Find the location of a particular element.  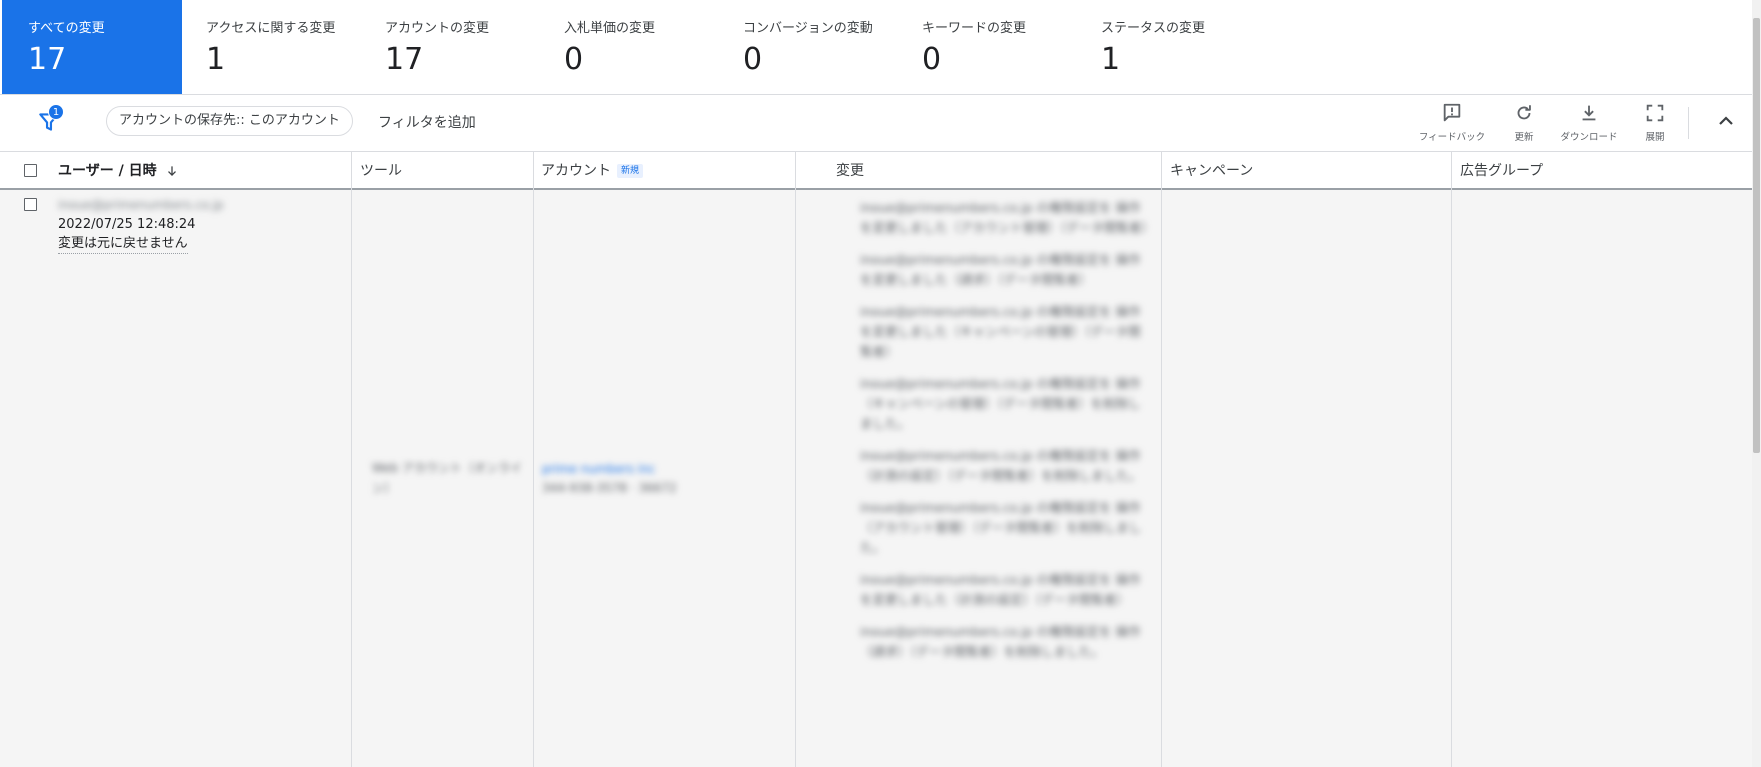

chevron-up-icon is located at coordinates (1726, 120).